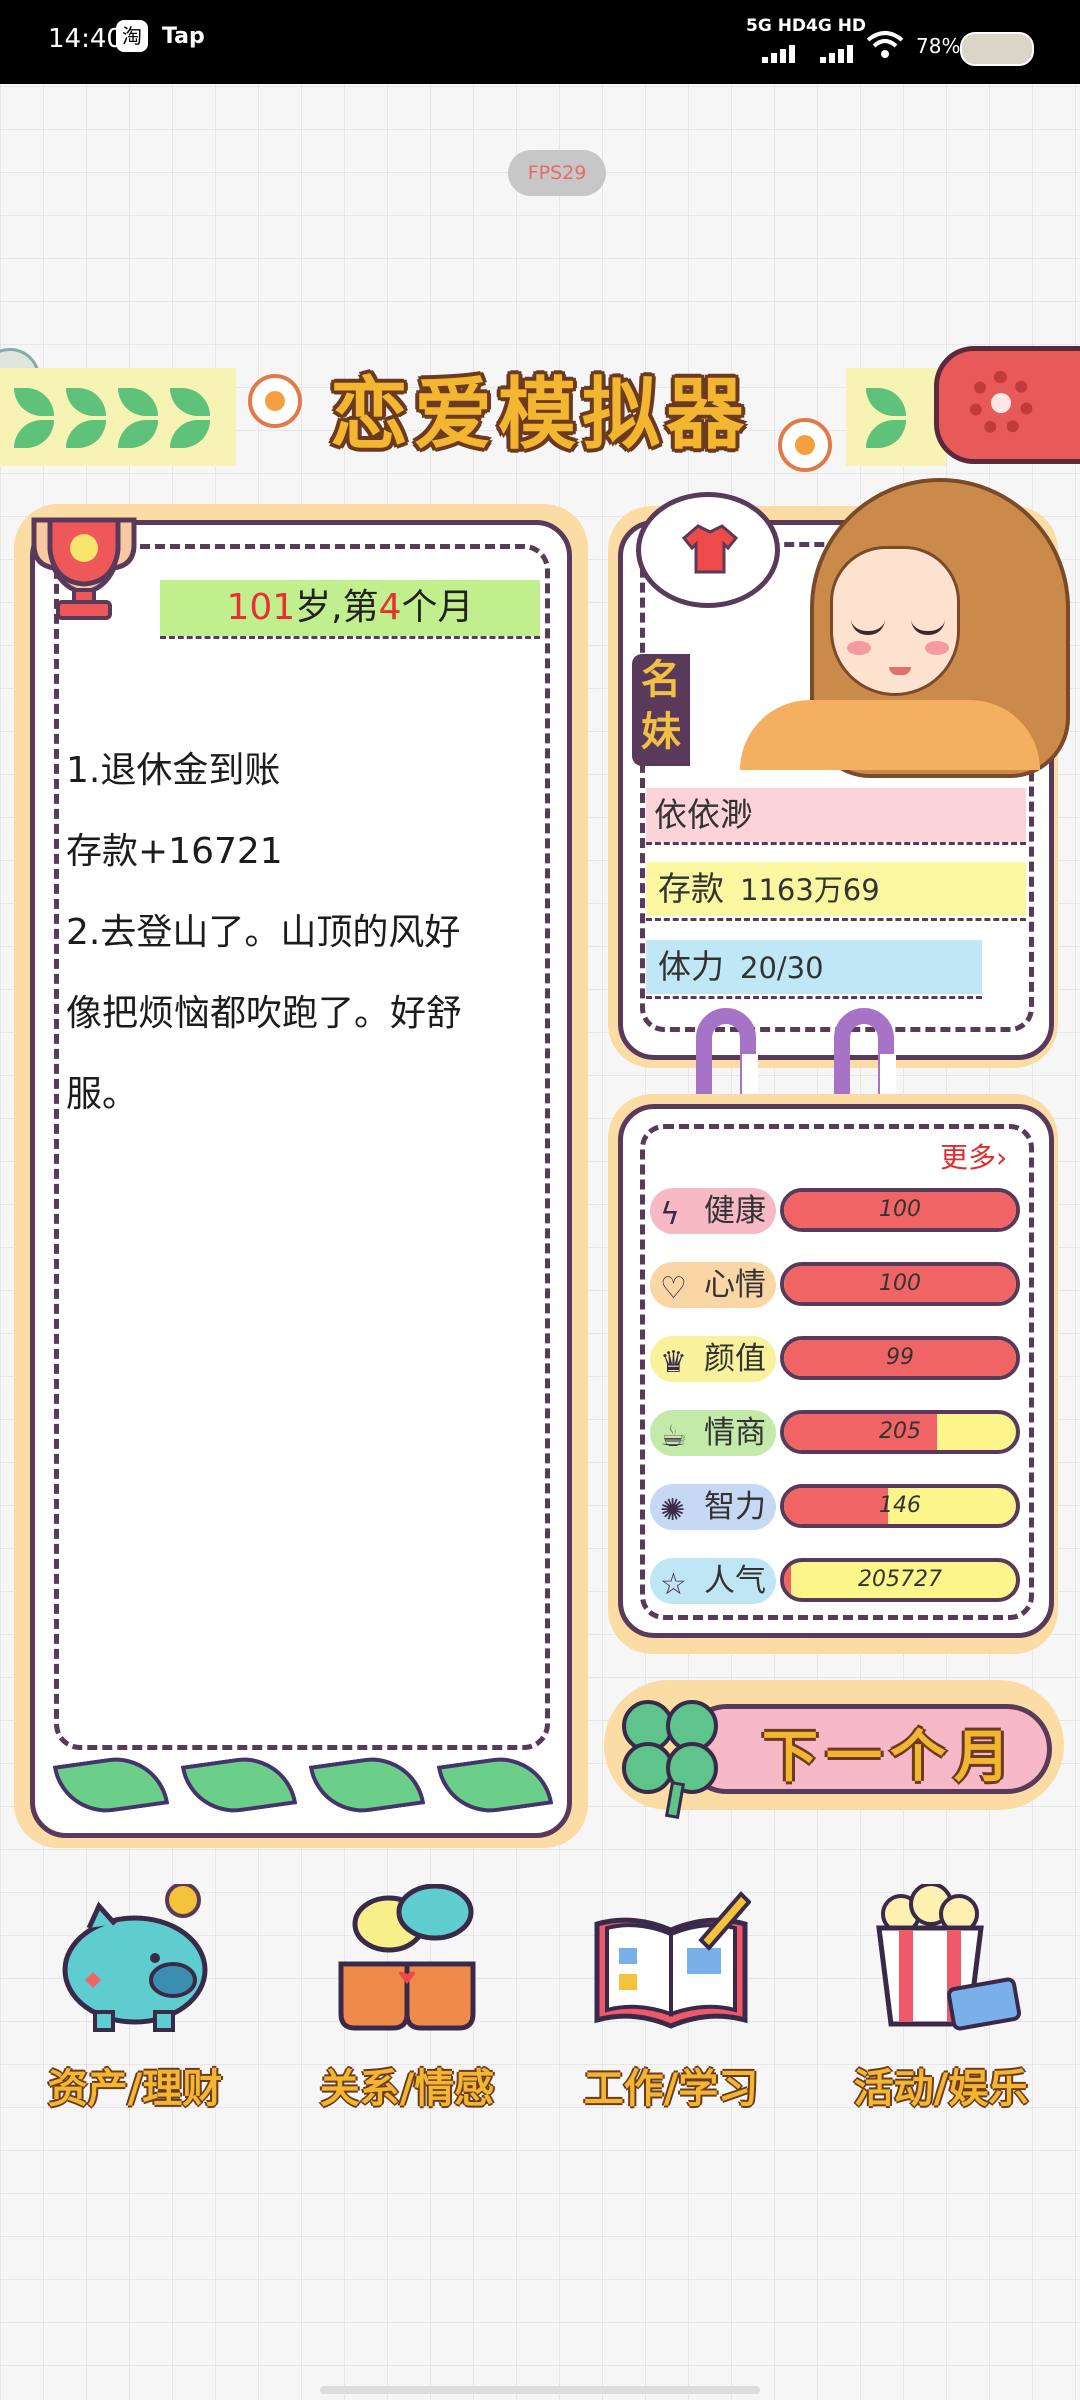  What do you see at coordinates (85, 39) in the screenshot?
I see `status-time: 14:40` at bounding box center [85, 39].